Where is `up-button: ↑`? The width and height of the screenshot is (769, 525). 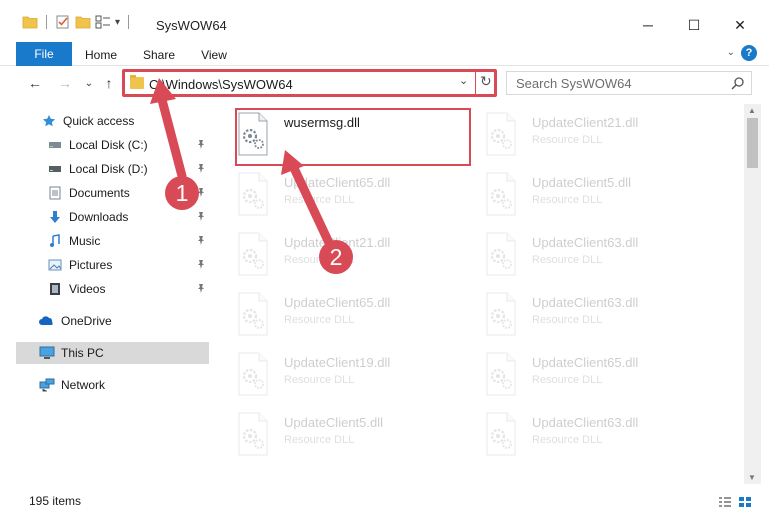
up-button: ↑ is located at coordinates (109, 83).